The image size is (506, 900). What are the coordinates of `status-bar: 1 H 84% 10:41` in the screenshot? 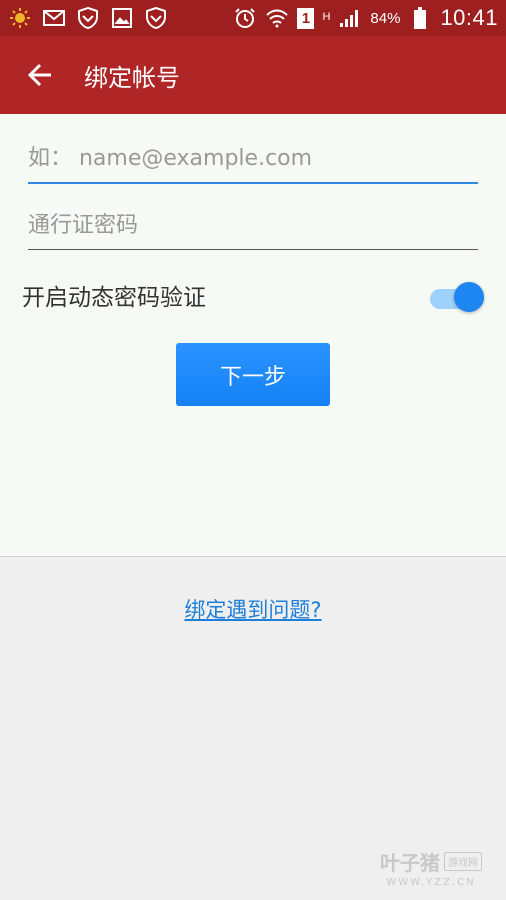 It's located at (253, 18).